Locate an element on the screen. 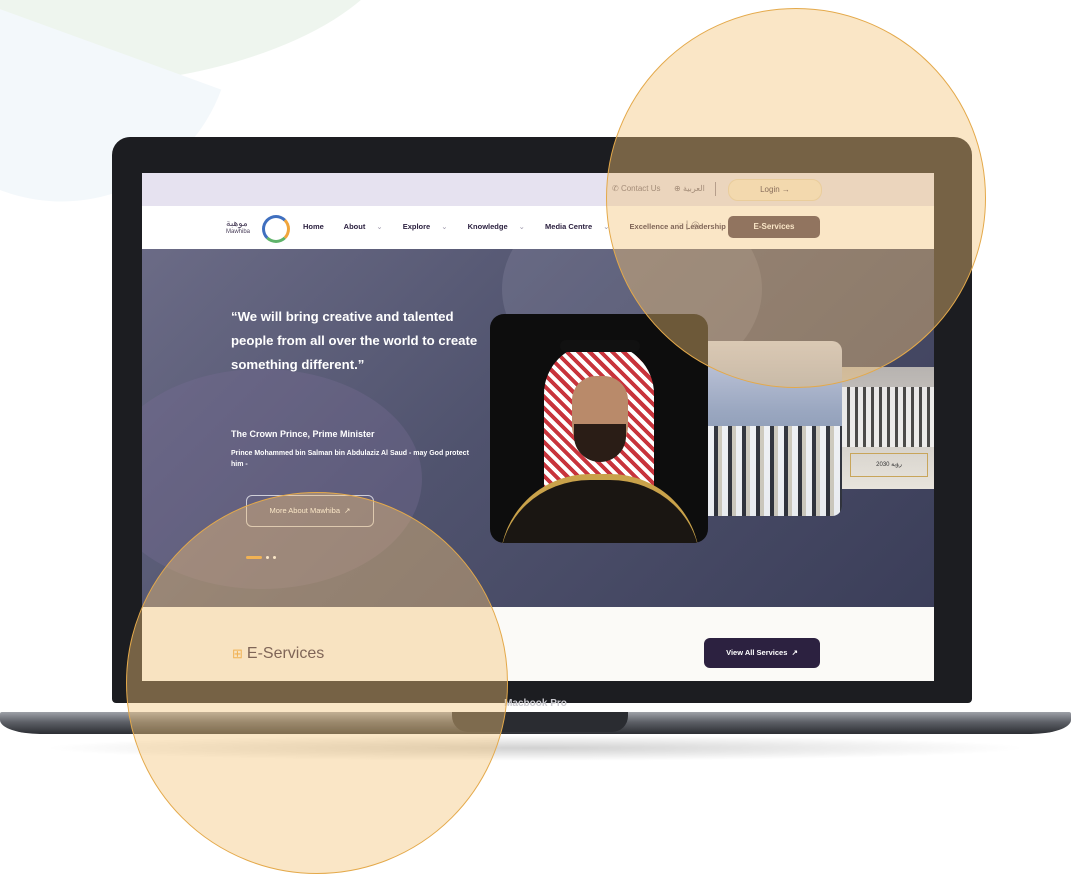 This screenshot has width=1071, height=874. logo-arabic-text: موهبة is located at coordinates (237, 223).